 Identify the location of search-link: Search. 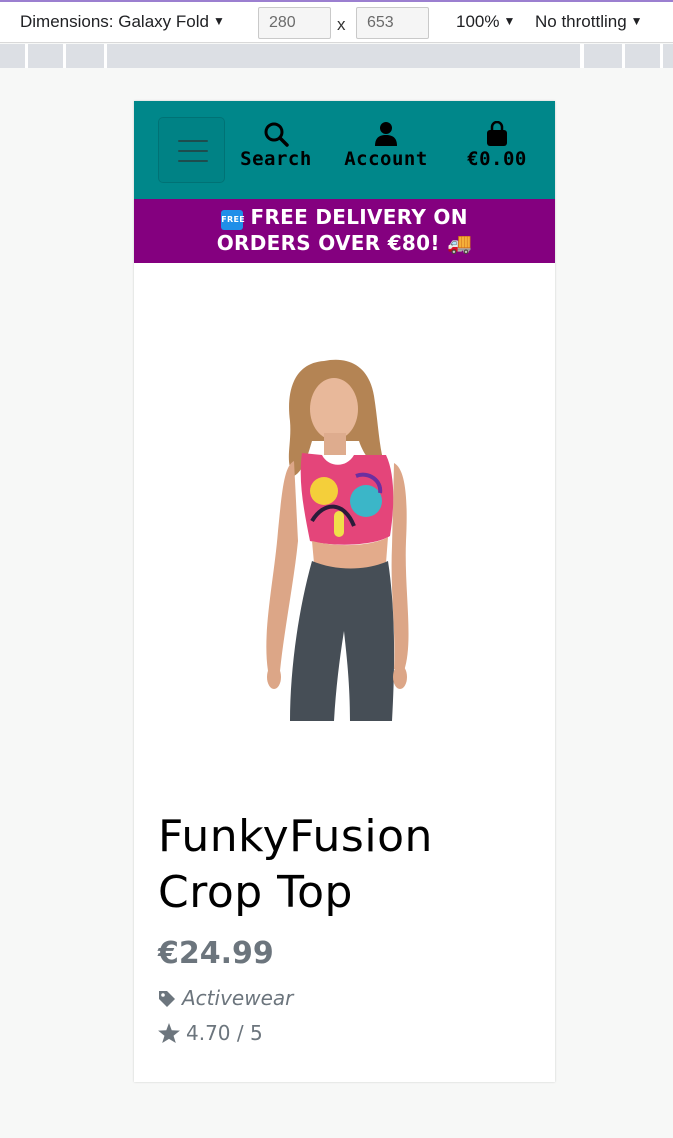
(276, 145).